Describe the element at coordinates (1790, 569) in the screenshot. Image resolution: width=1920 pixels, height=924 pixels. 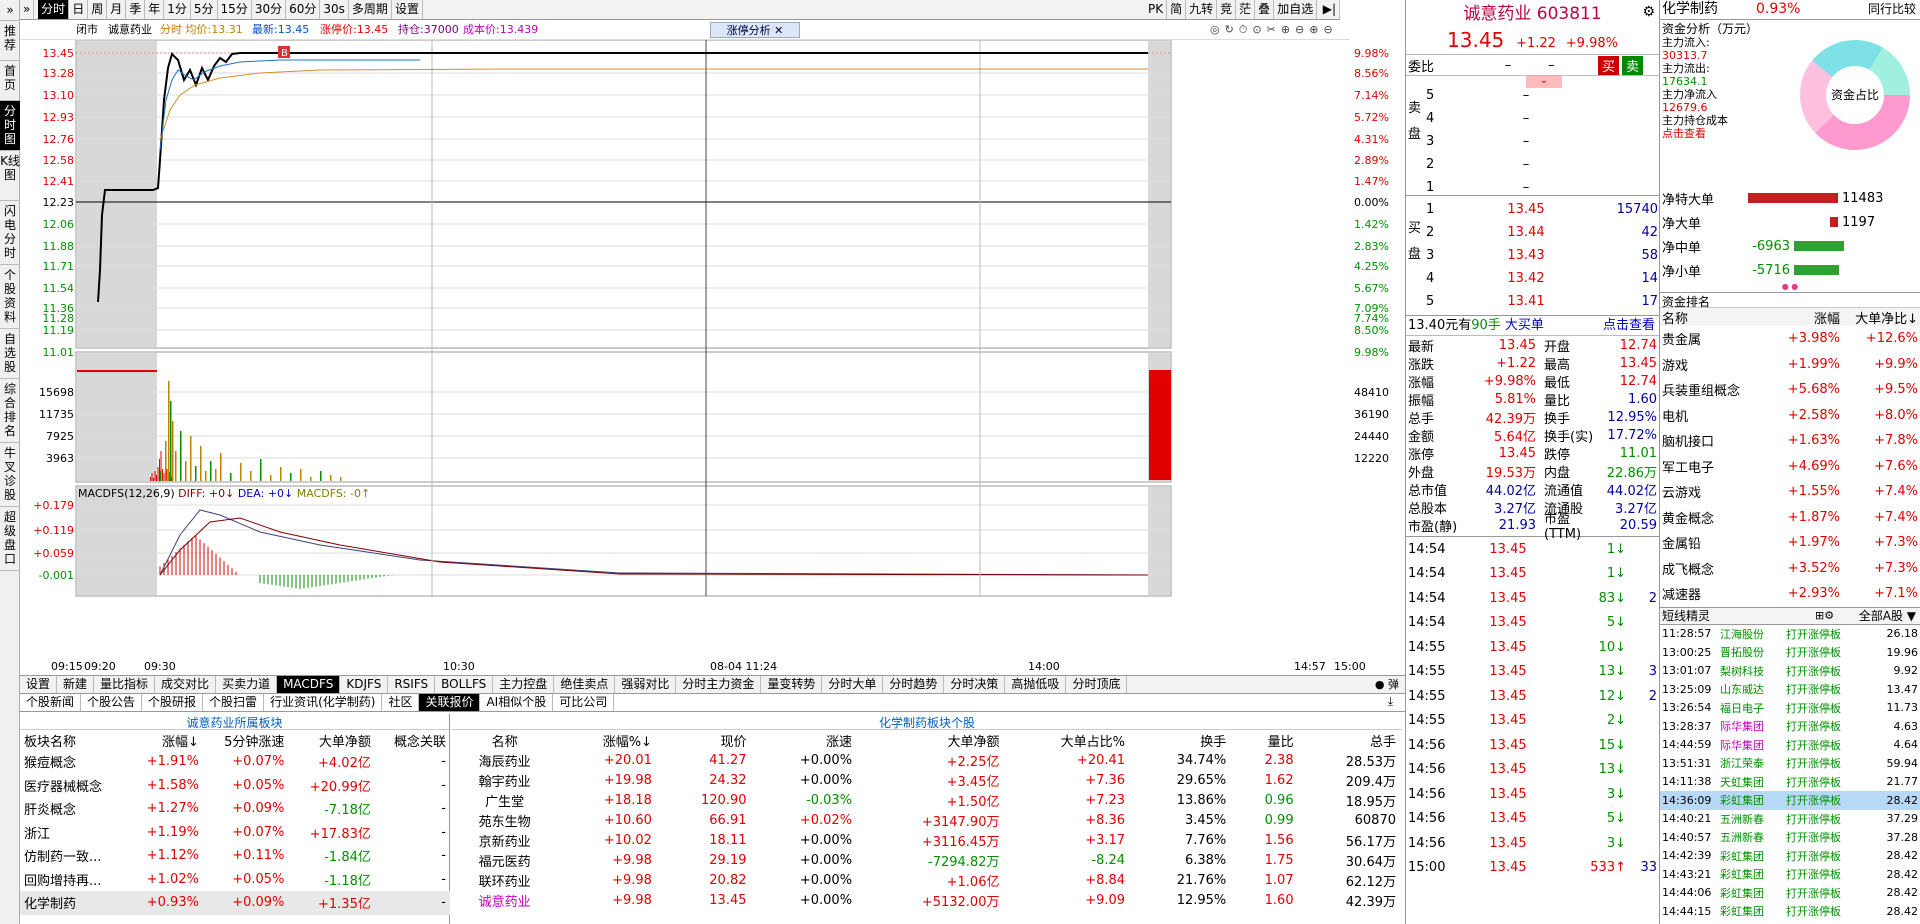
I see `rank-row: 成飞概念 +3.52% +7.3%` at that location.